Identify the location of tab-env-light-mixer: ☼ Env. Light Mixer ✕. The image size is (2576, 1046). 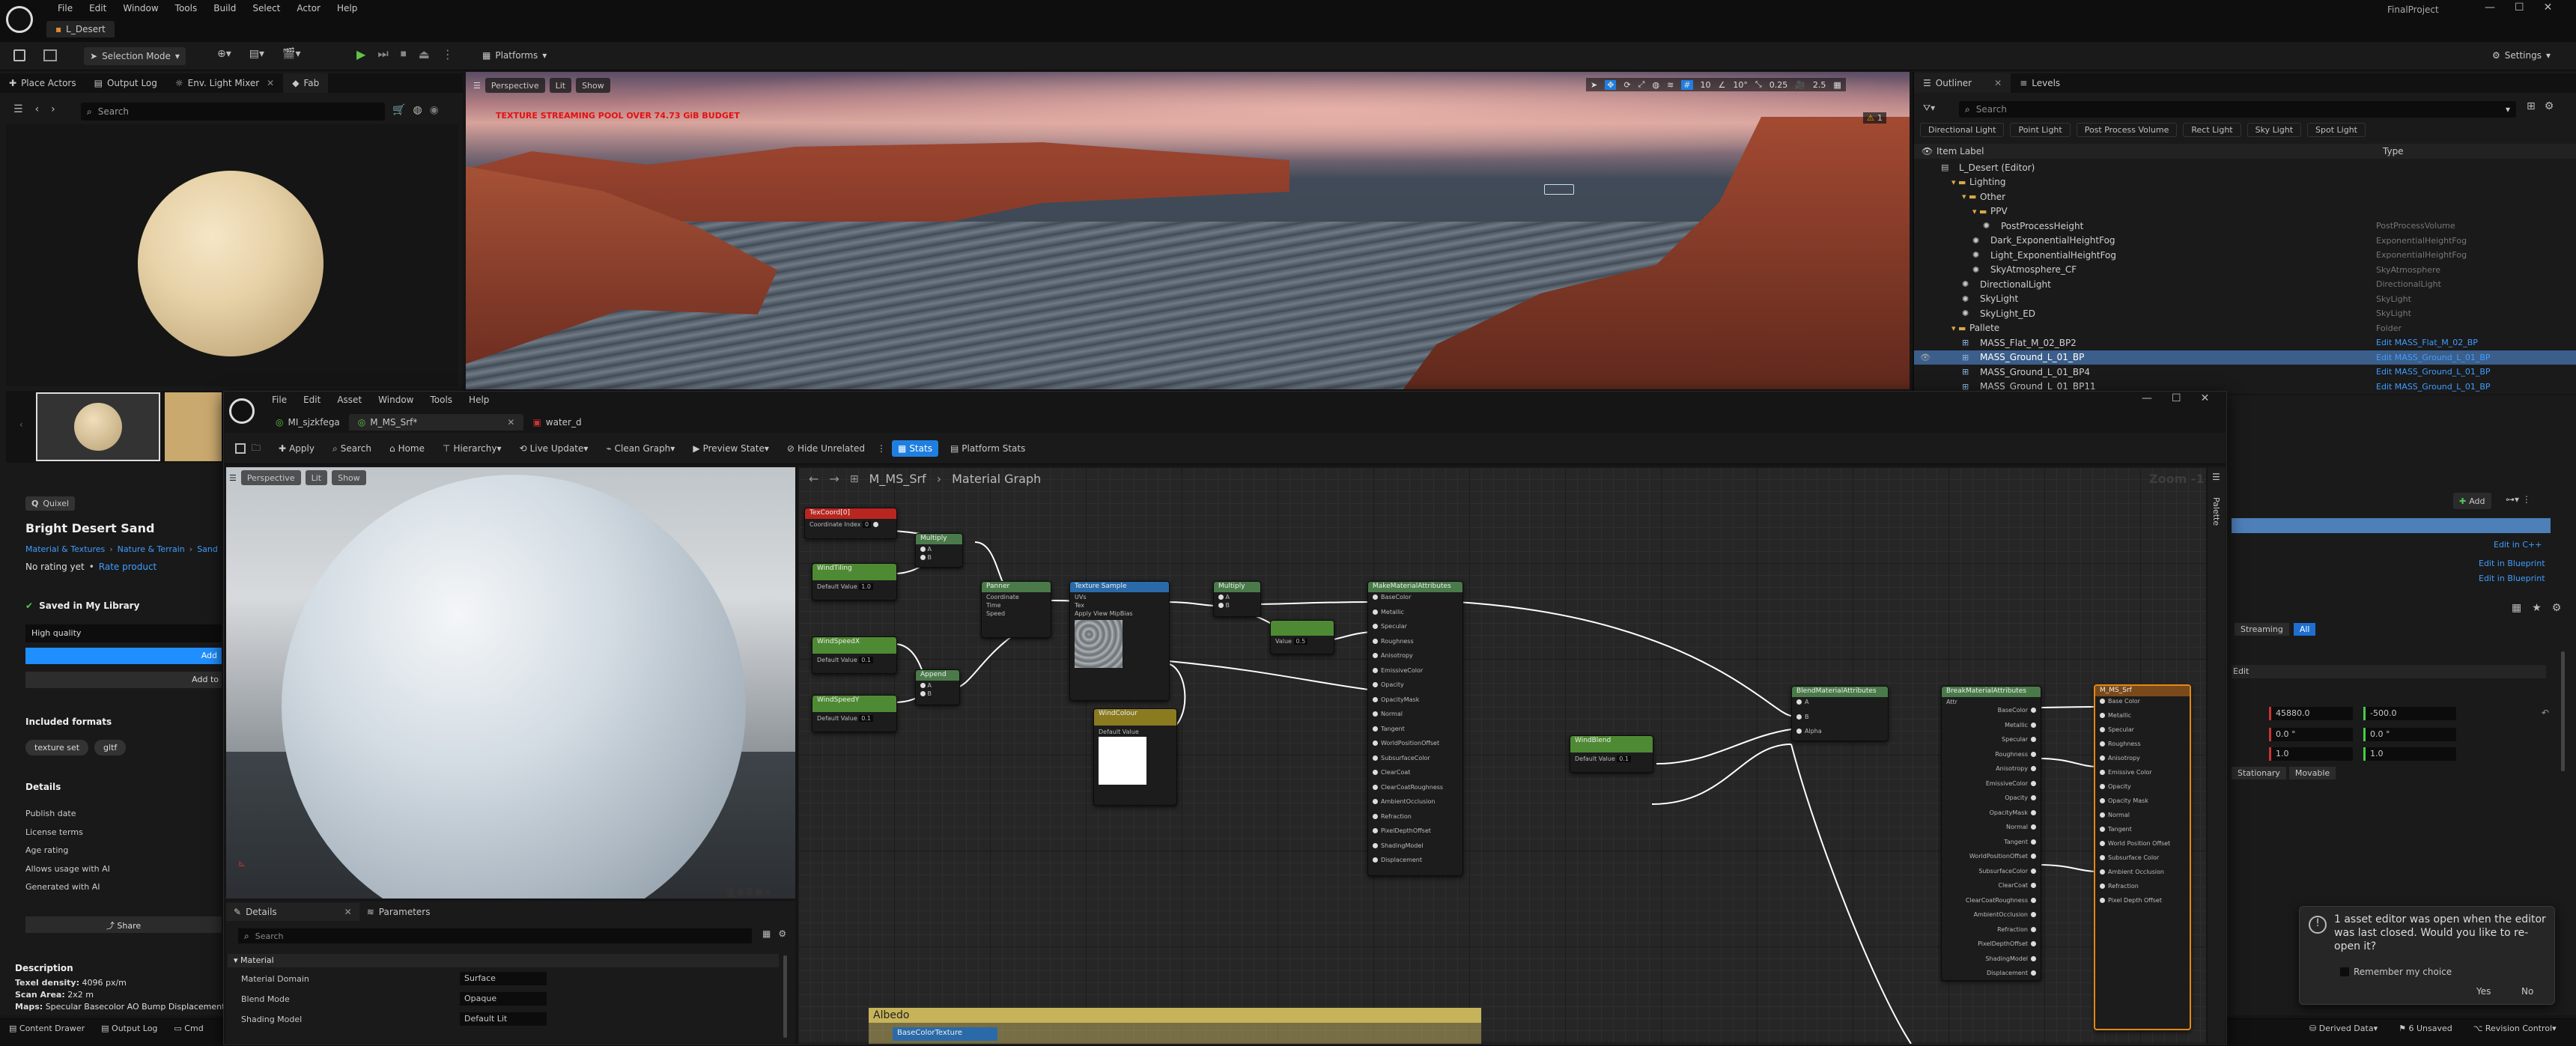
(224, 83).